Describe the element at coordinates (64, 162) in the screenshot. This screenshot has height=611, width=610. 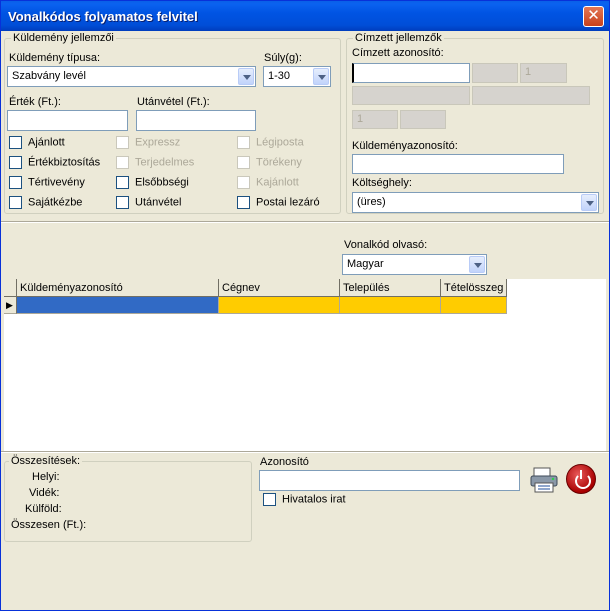
I see `checkbox-label: Értékbiztosítás` at that location.